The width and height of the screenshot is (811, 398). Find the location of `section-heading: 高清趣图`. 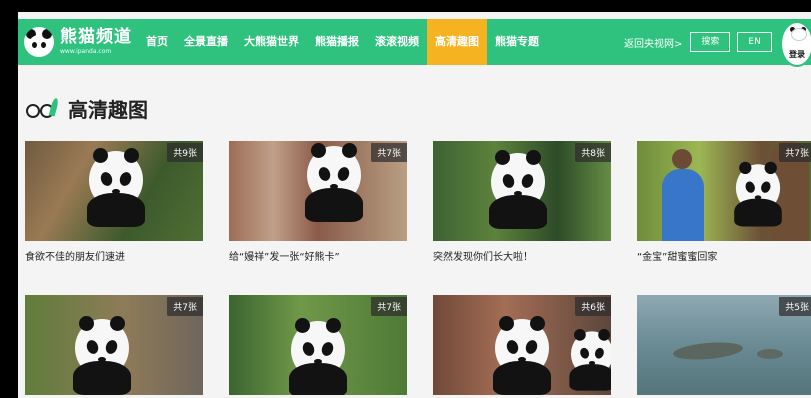

section-heading: 高清趣图 is located at coordinates (87, 108).